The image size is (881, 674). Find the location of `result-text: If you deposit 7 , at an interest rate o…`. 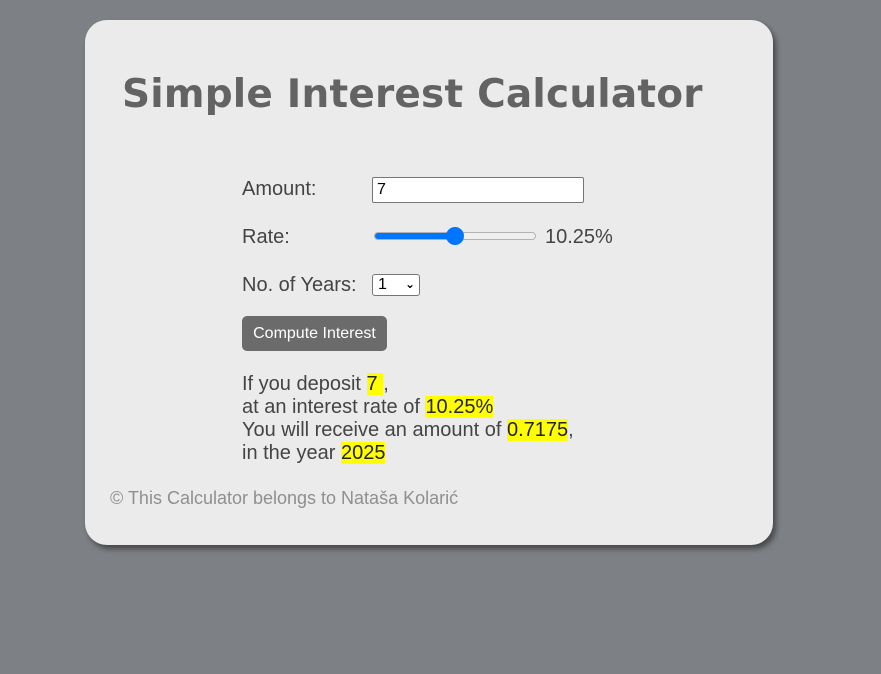

result-text: If you deposit 7 , at an interest rate o… is located at coordinates (408, 419).